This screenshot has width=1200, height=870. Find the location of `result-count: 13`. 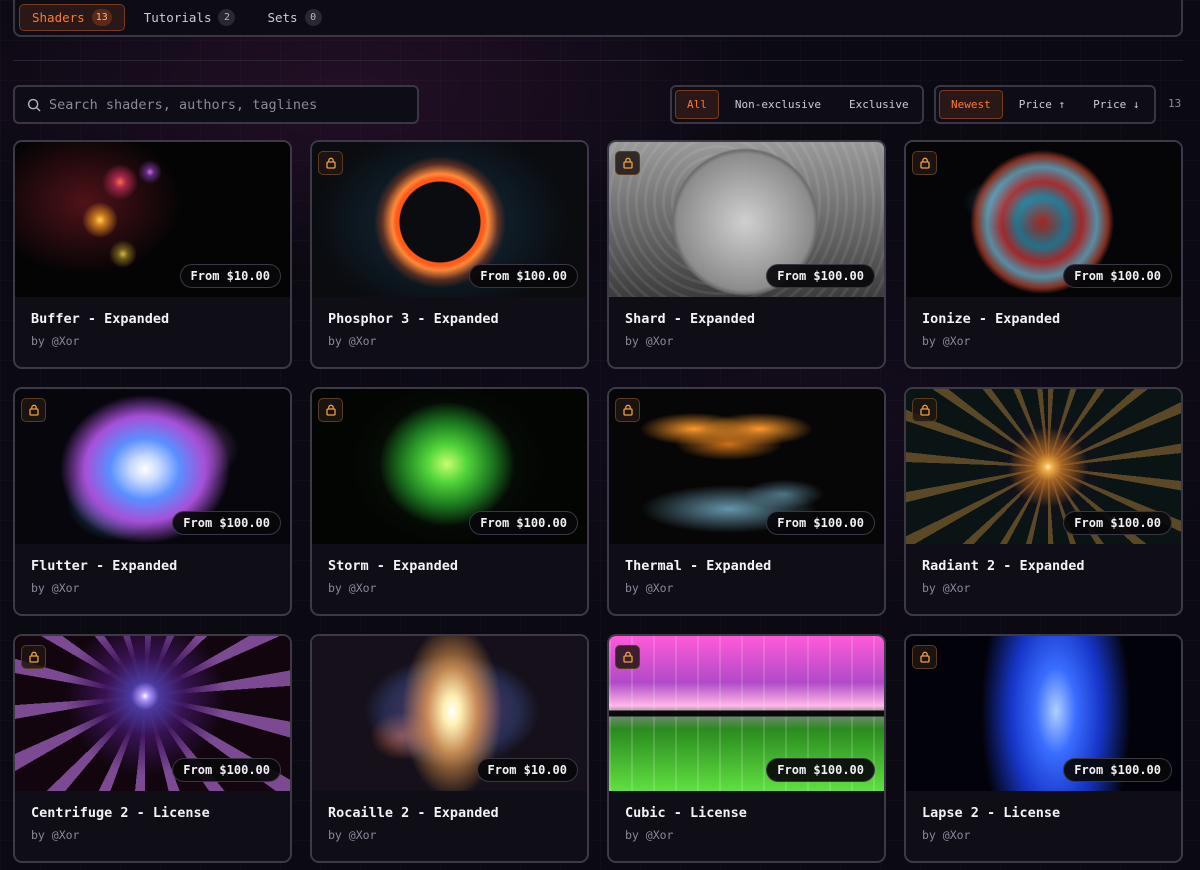

result-count: 13 is located at coordinates (1175, 103).